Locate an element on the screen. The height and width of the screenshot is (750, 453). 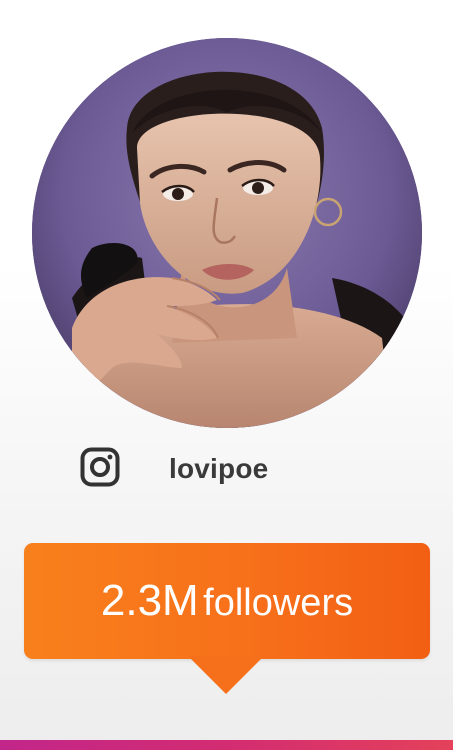
instagram-icon is located at coordinates (100, 467).